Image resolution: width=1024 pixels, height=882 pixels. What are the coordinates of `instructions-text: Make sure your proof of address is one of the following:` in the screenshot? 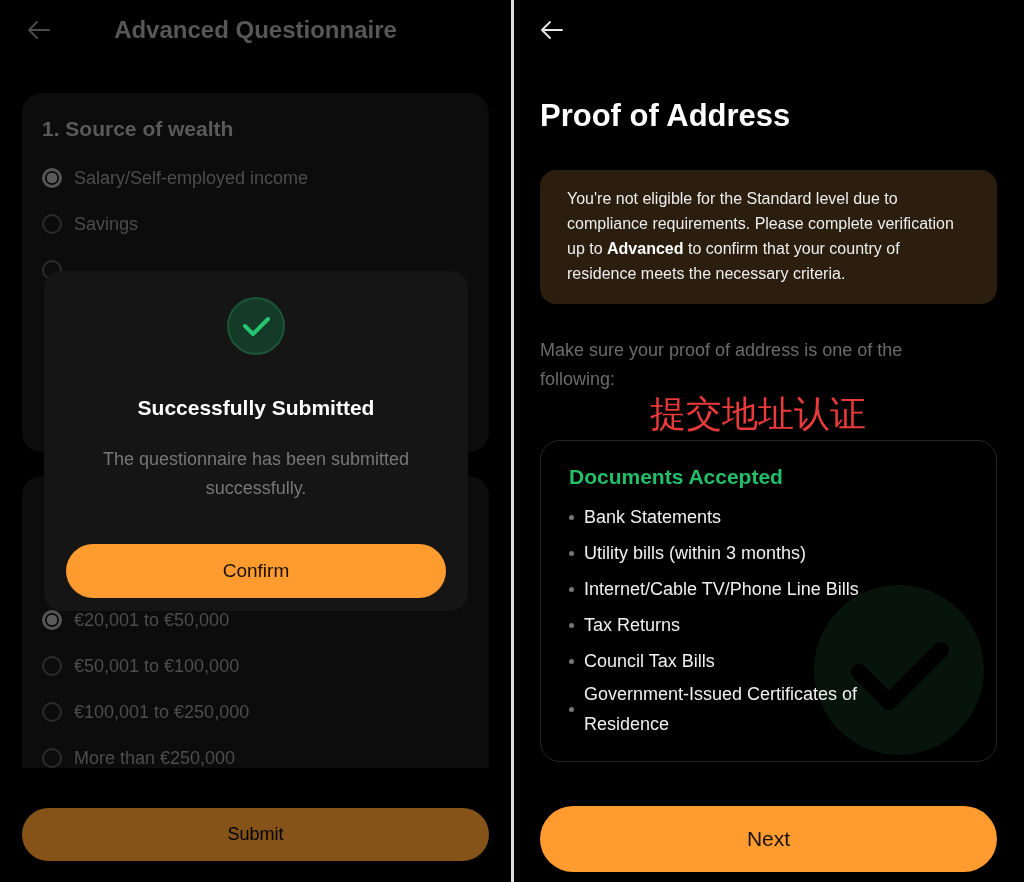 It's located at (722, 365).